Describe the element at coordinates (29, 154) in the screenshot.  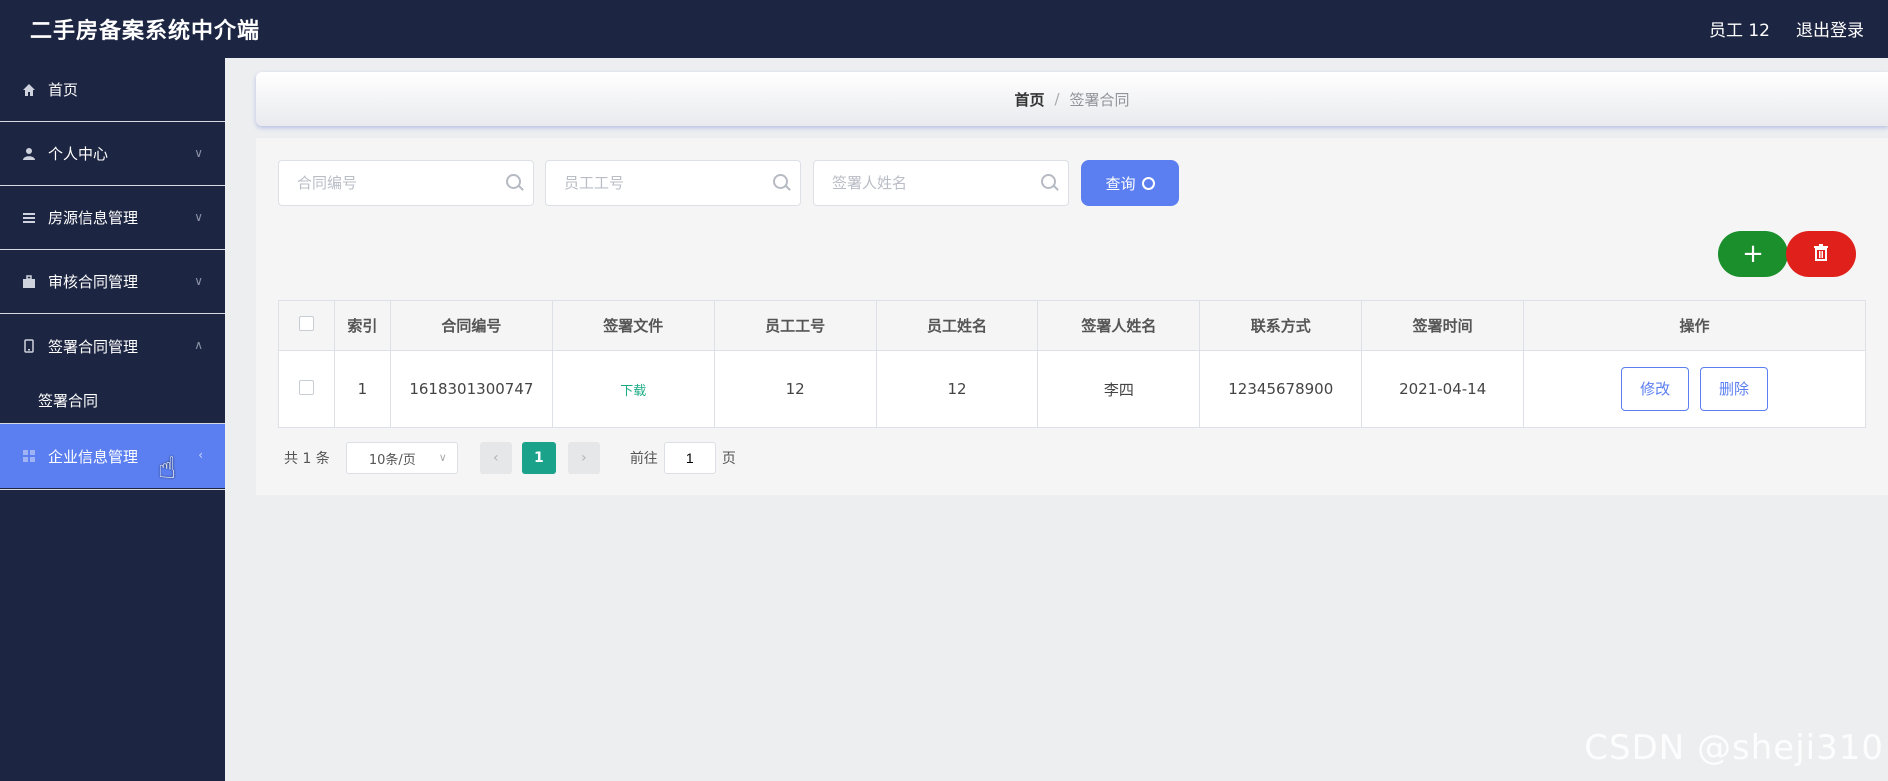
I see `user-icon` at that location.